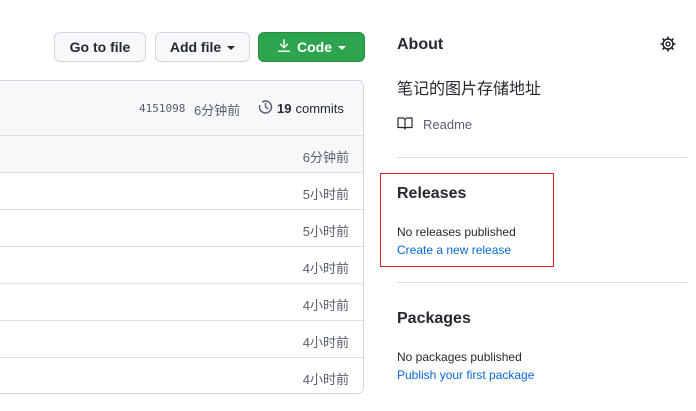 The image size is (696, 411). I want to click on commit-time: 6分钟前, so click(217, 110).